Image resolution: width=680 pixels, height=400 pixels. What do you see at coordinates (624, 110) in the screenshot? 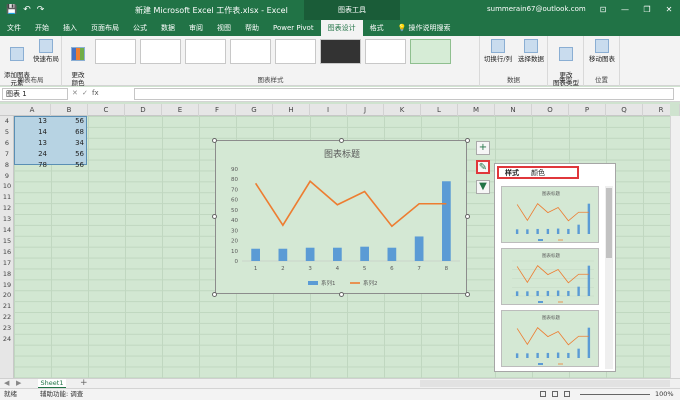
I see `column-header: Q` at bounding box center [624, 110].